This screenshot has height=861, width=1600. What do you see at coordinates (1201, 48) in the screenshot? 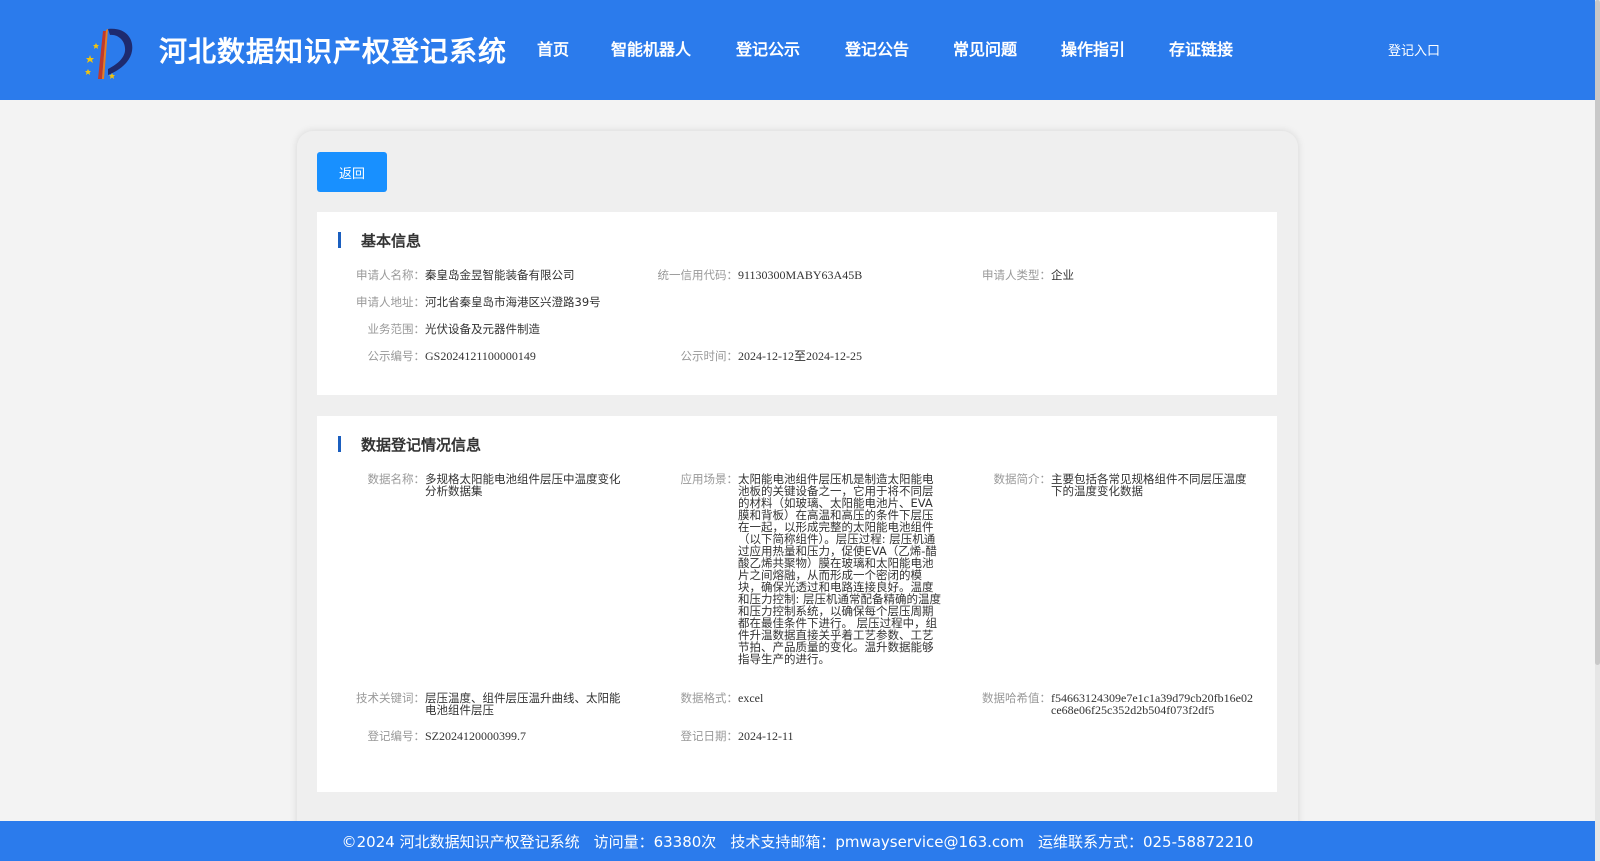
I see `nav-evidence-link: 存证链接` at bounding box center [1201, 48].